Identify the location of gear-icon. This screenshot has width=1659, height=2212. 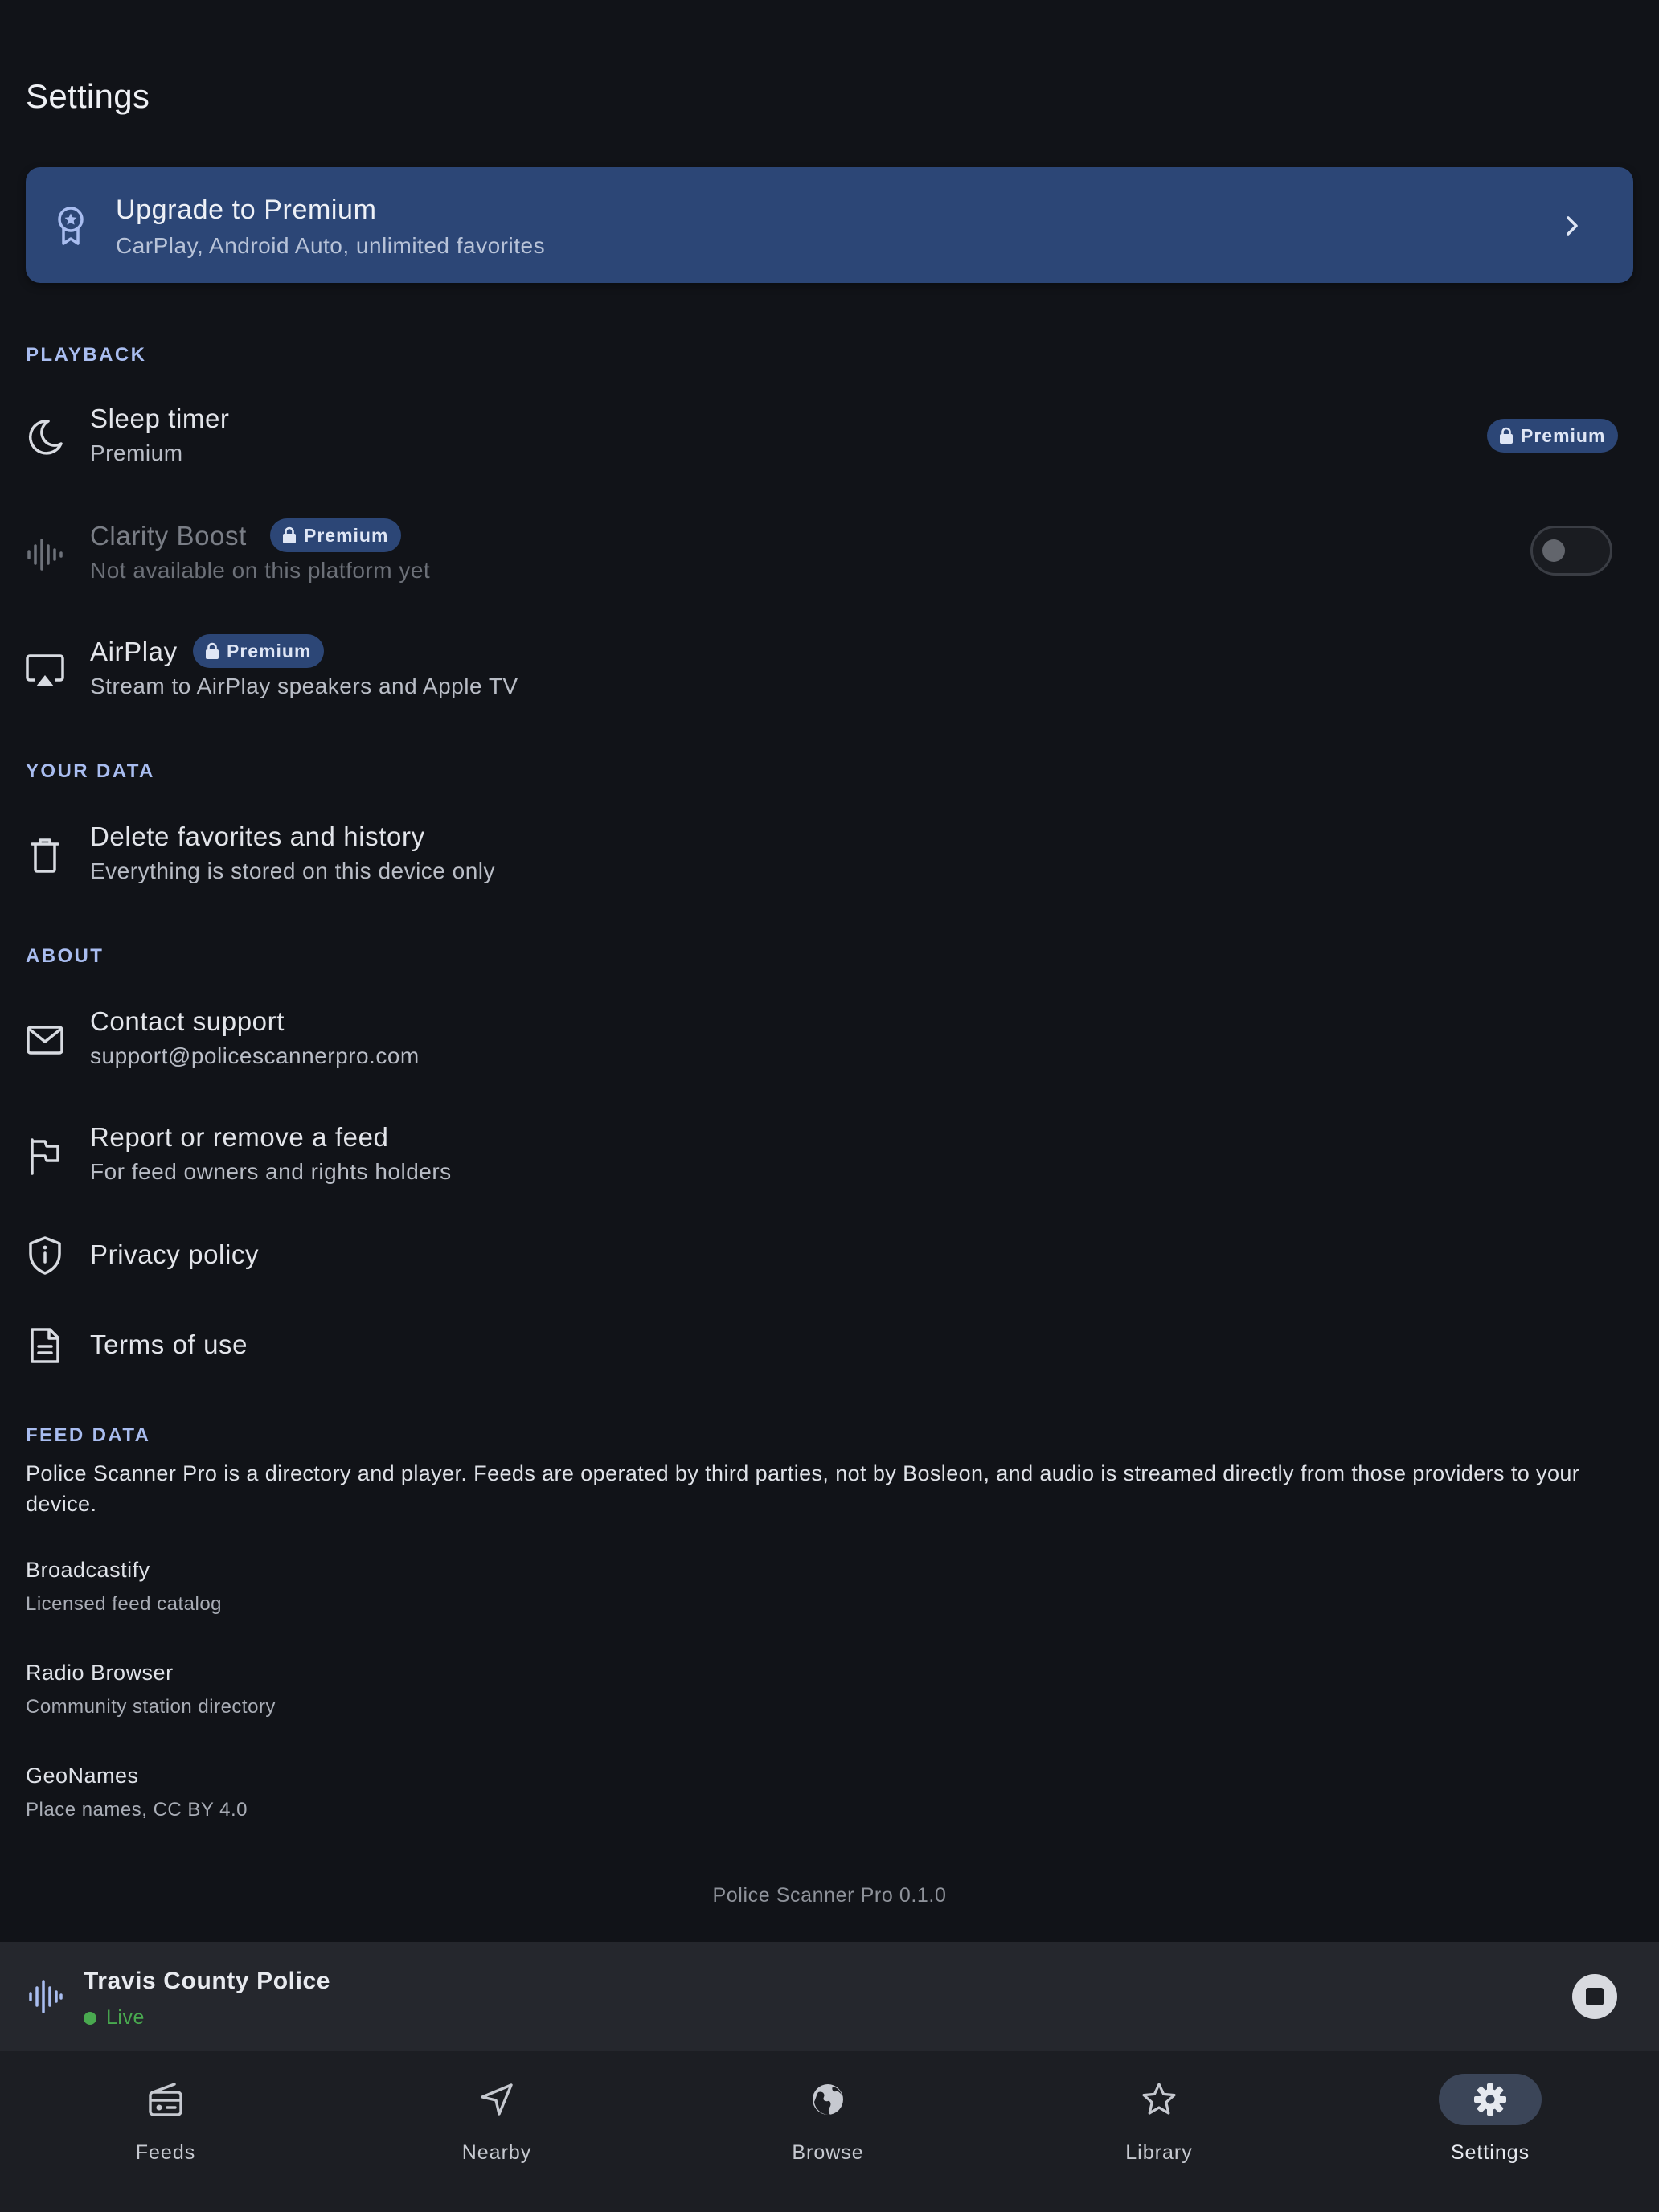
(1490, 2099).